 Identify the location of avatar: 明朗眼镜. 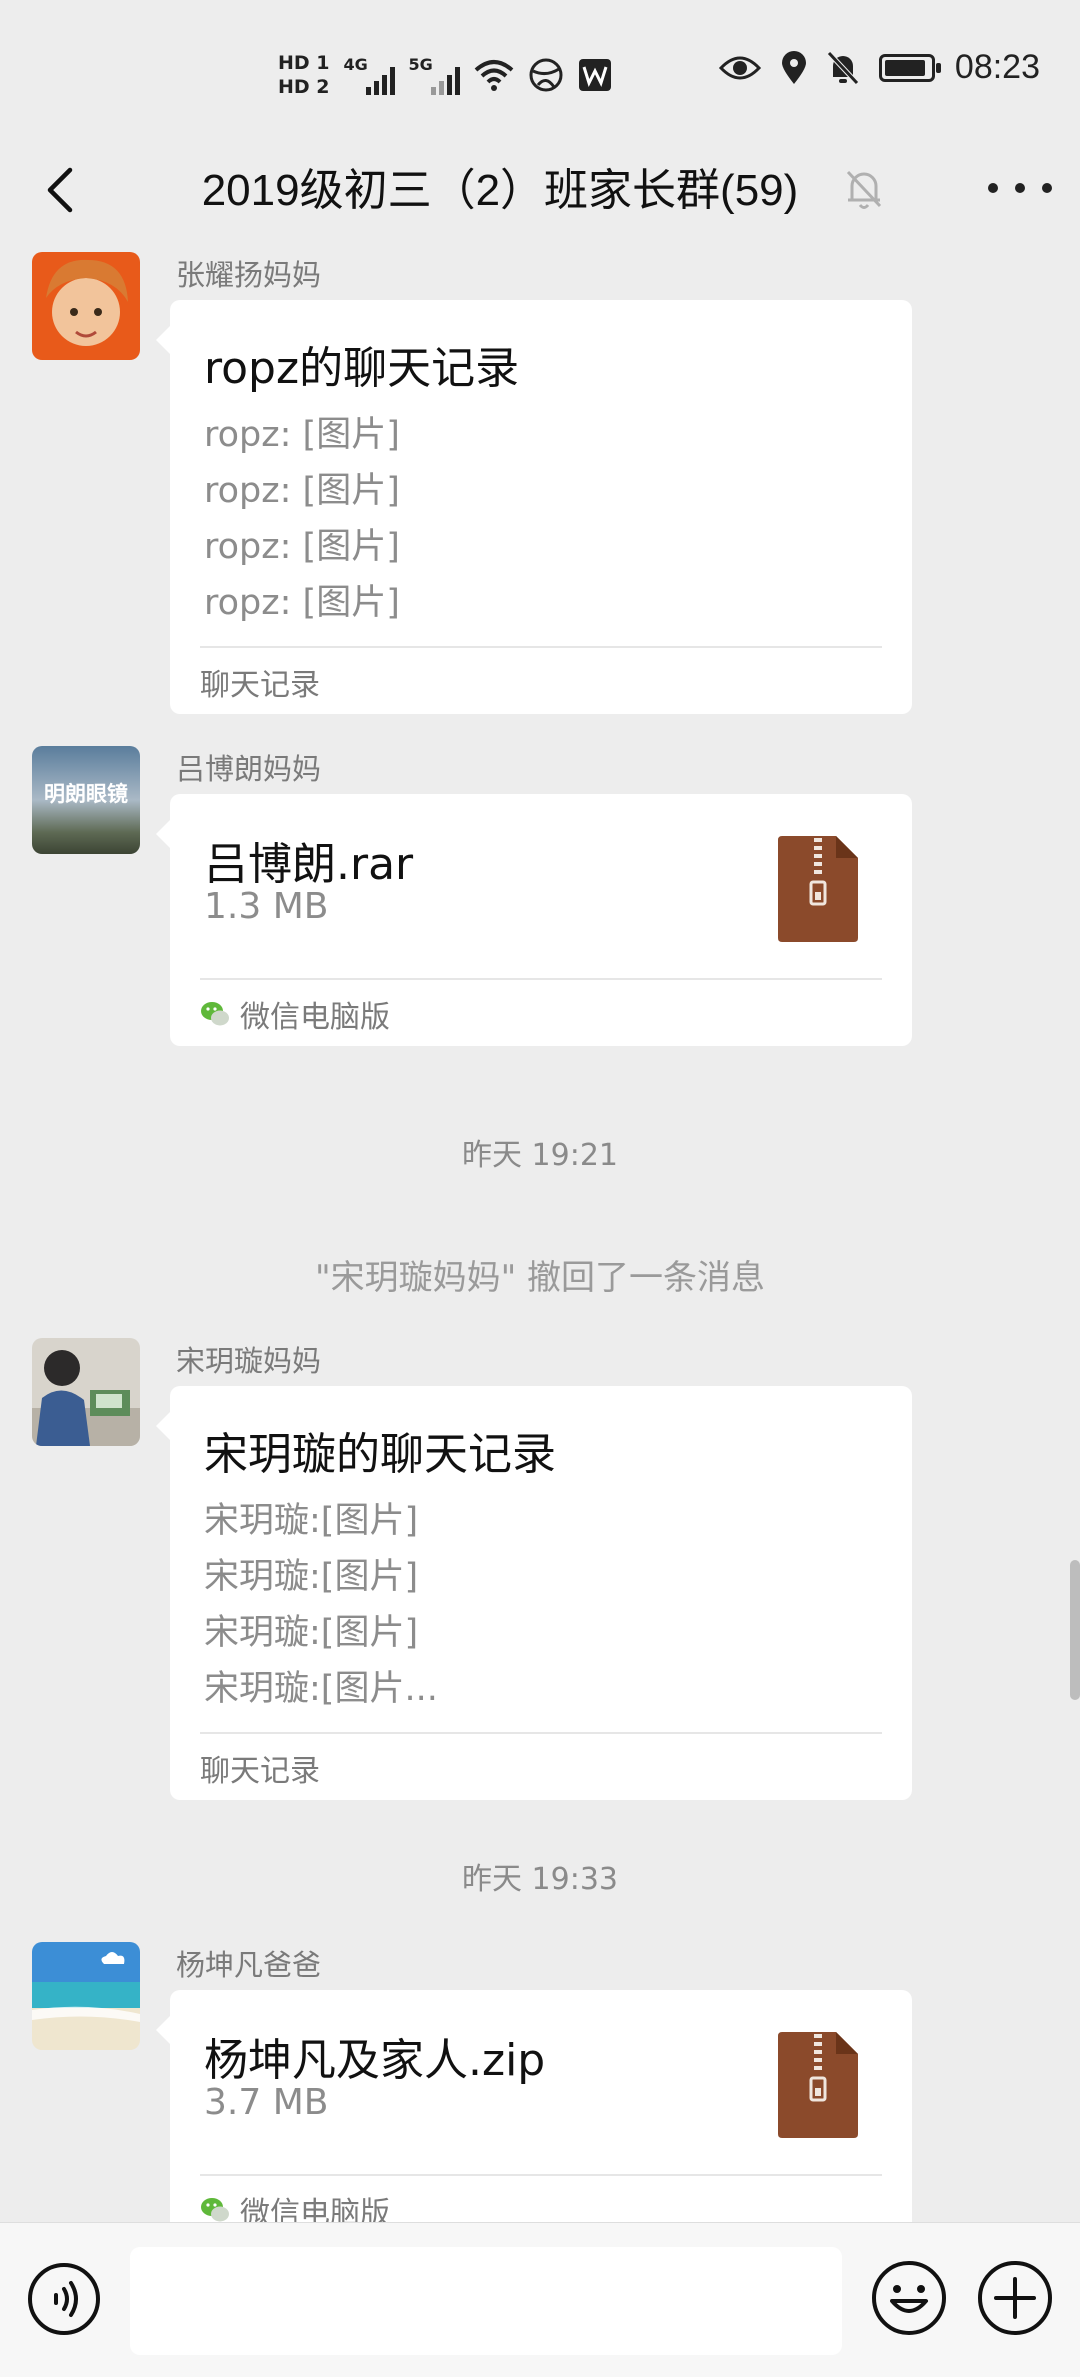
(86, 800).